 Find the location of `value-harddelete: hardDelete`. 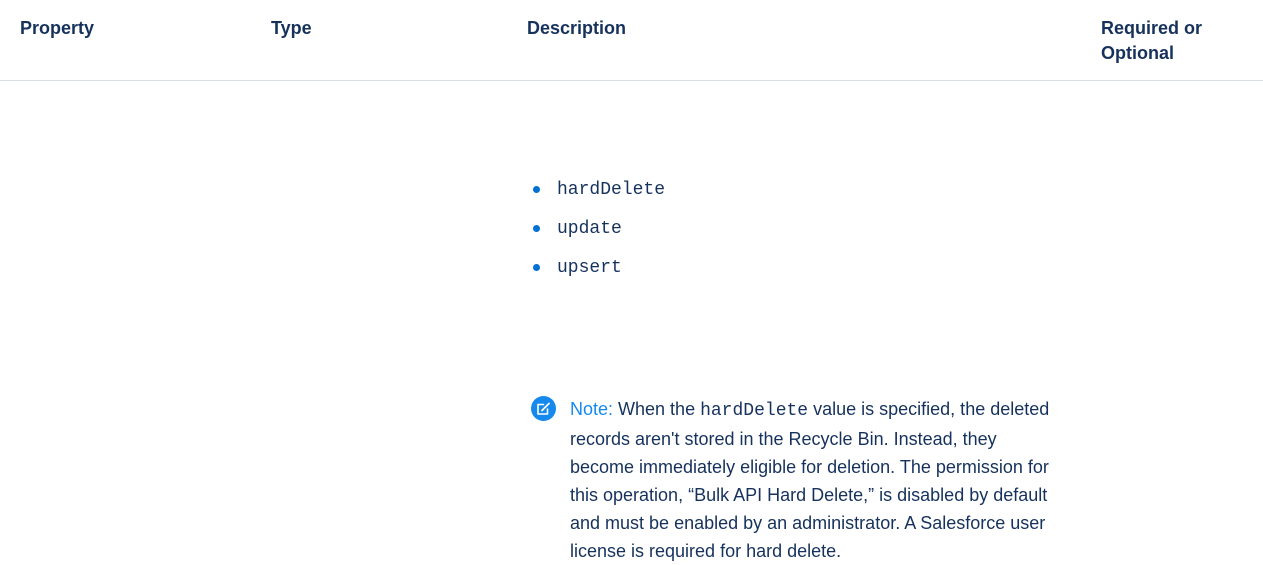

value-harddelete: hardDelete is located at coordinates (611, 190).